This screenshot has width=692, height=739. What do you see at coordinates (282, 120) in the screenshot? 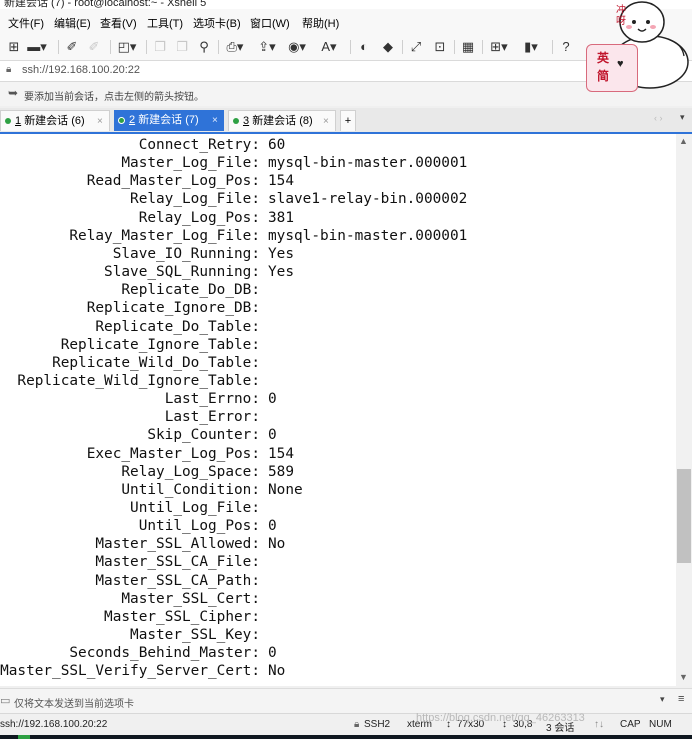
I see `tab-session-8: 3 新建会话 (8) ×` at bounding box center [282, 120].